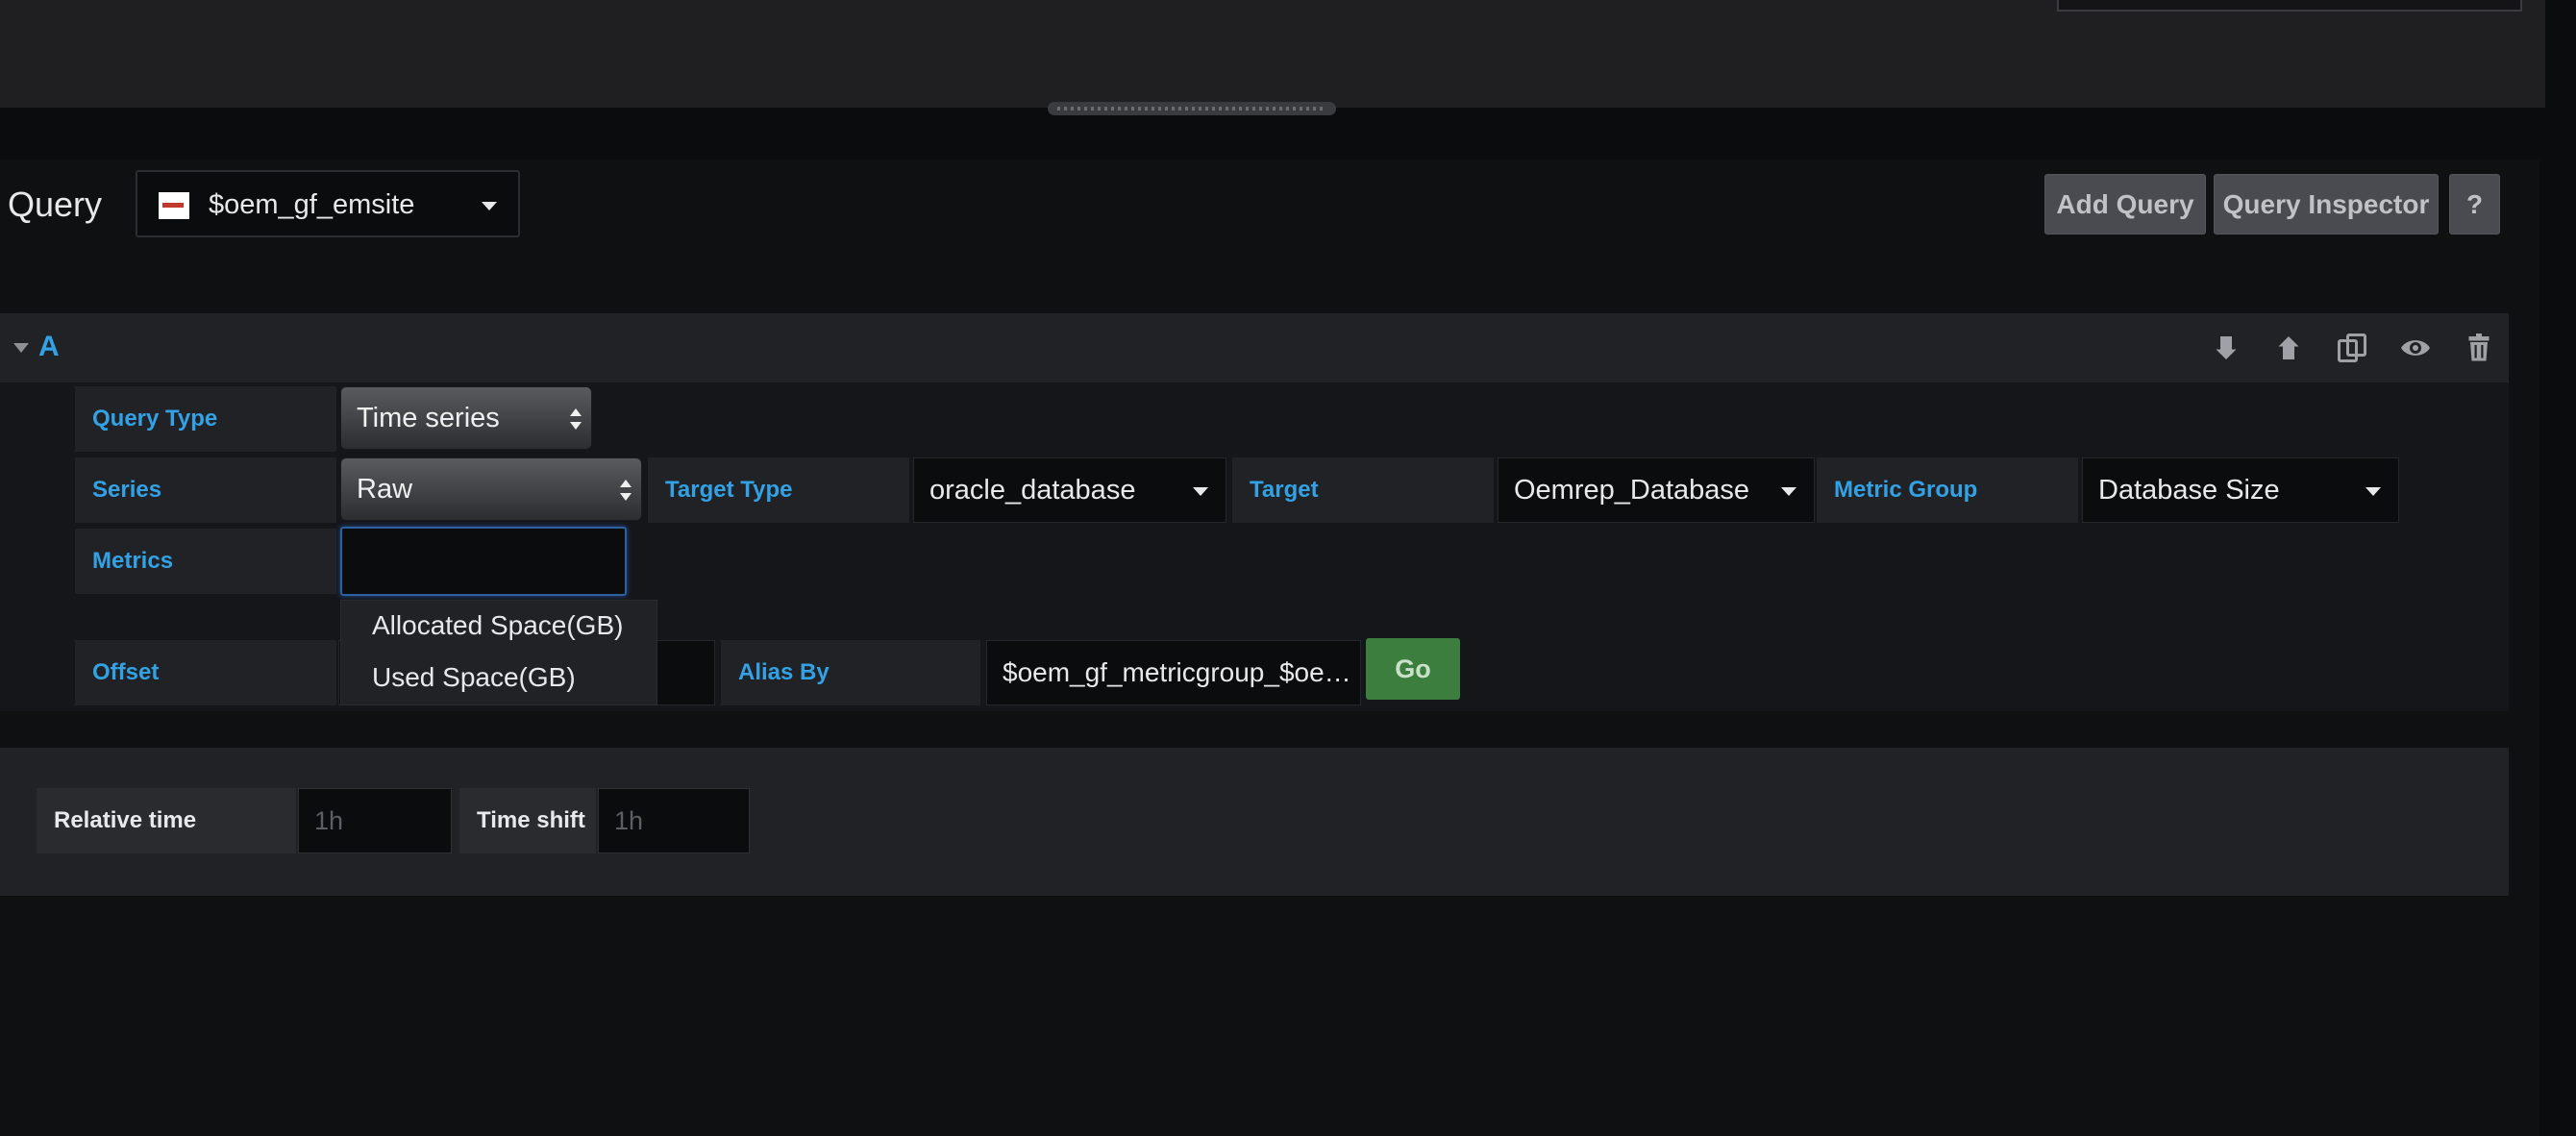 Image resolution: width=2576 pixels, height=1136 pixels. What do you see at coordinates (498, 625) in the screenshot?
I see `metrics-option: Allocated Space(GB)` at bounding box center [498, 625].